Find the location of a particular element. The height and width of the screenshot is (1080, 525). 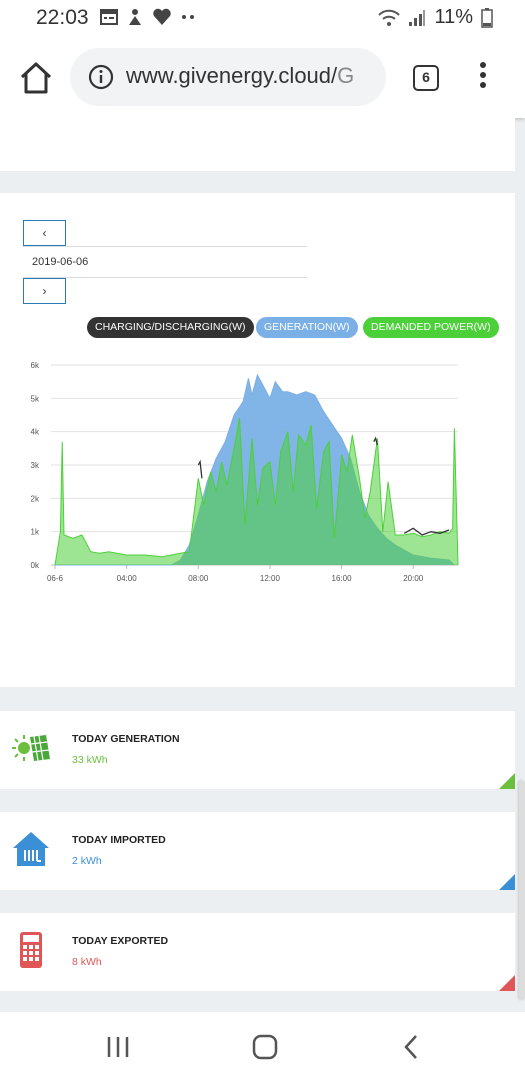

status-bar: 22:03 11% is located at coordinates (262, 19).